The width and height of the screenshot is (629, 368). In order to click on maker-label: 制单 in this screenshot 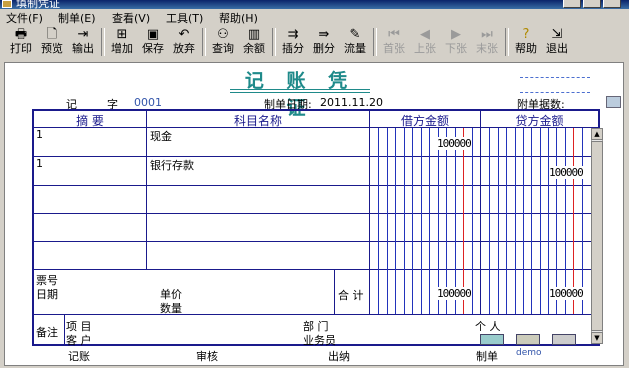, I will do `click(487, 356)`.